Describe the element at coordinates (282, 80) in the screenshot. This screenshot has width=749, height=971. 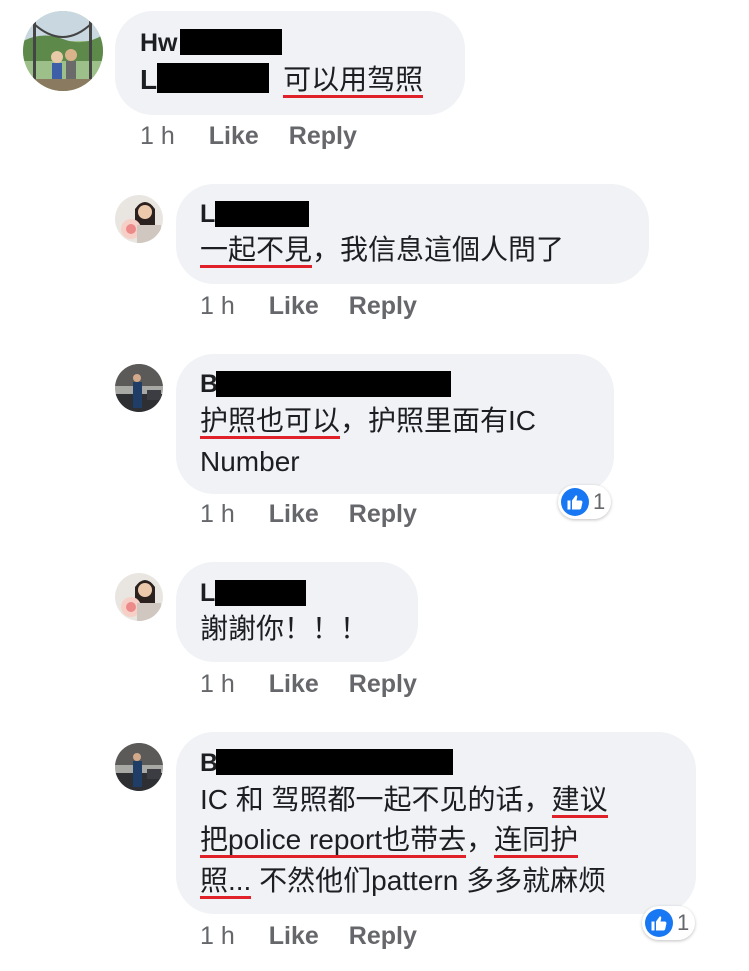
I see `comment-text: L 可以用驾照` at that location.